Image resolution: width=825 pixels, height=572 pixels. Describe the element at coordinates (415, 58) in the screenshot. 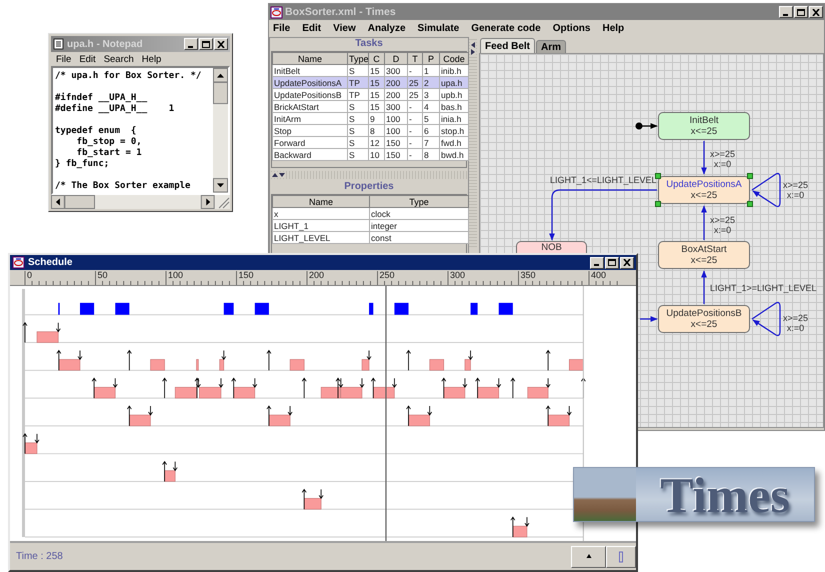

I see `column-header: T` at that location.